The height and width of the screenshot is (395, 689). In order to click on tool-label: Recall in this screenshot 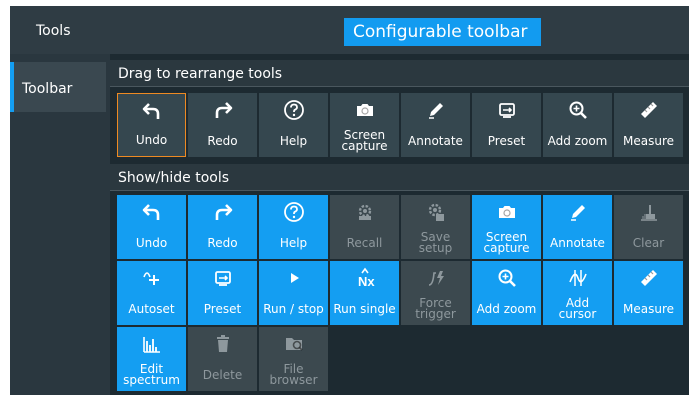, I will do `click(364, 242)`.